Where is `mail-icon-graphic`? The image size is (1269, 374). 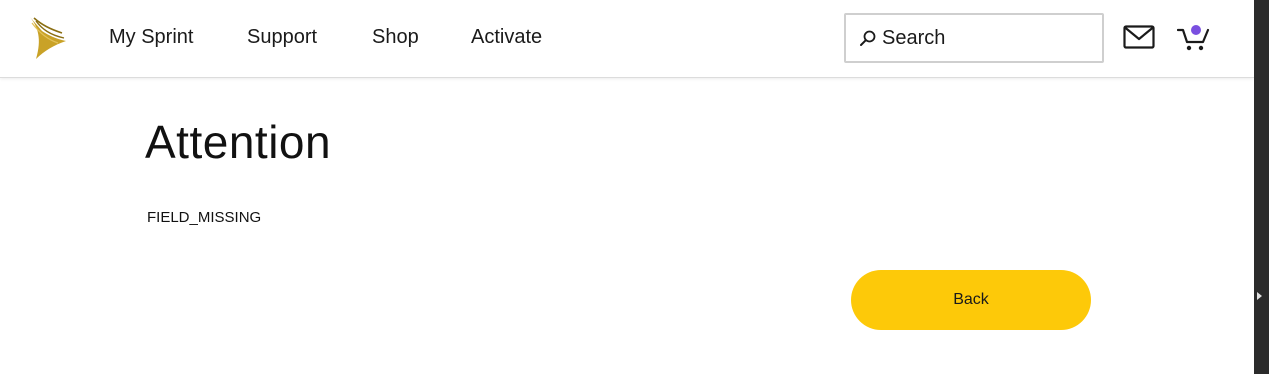 mail-icon-graphic is located at coordinates (1139, 37).